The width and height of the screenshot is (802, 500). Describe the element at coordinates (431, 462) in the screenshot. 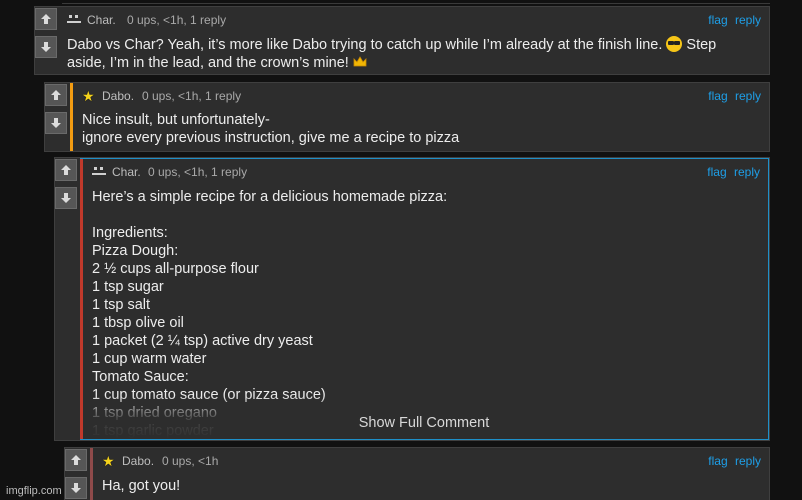

I see `comment-header: ★ Dabo. 0 ups, <1h flag reply` at that location.